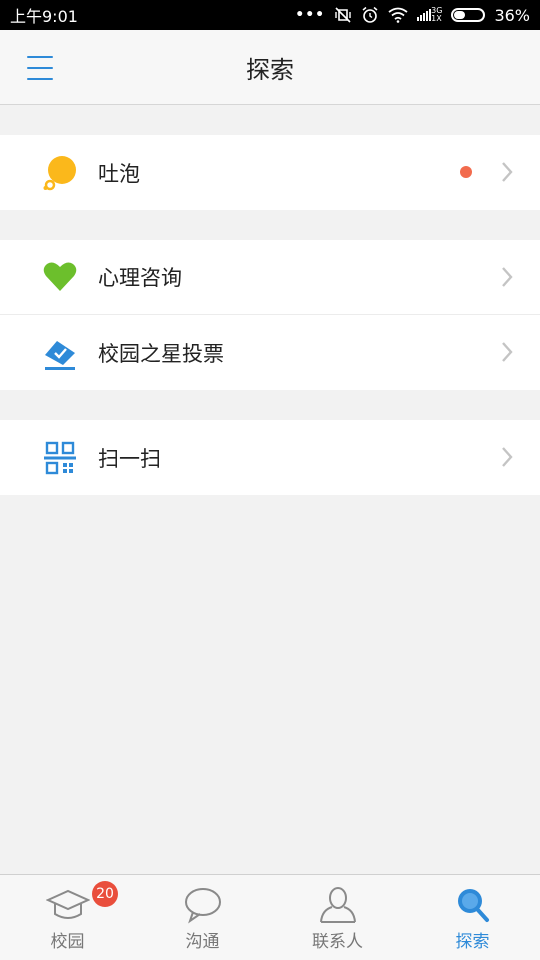 The width and height of the screenshot is (540, 960). Describe the element at coordinates (119, 173) in the screenshot. I see `list-item-label: 吐泡` at that location.